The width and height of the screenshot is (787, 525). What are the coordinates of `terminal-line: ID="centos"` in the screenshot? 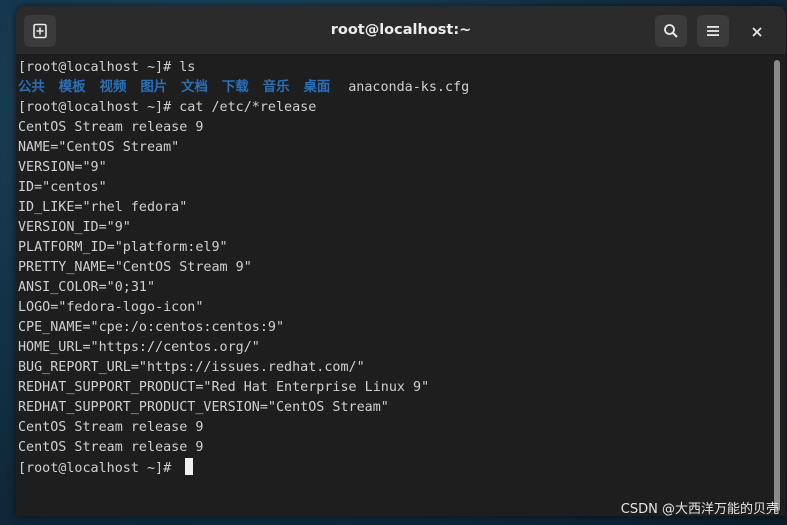 It's located at (62, 187).